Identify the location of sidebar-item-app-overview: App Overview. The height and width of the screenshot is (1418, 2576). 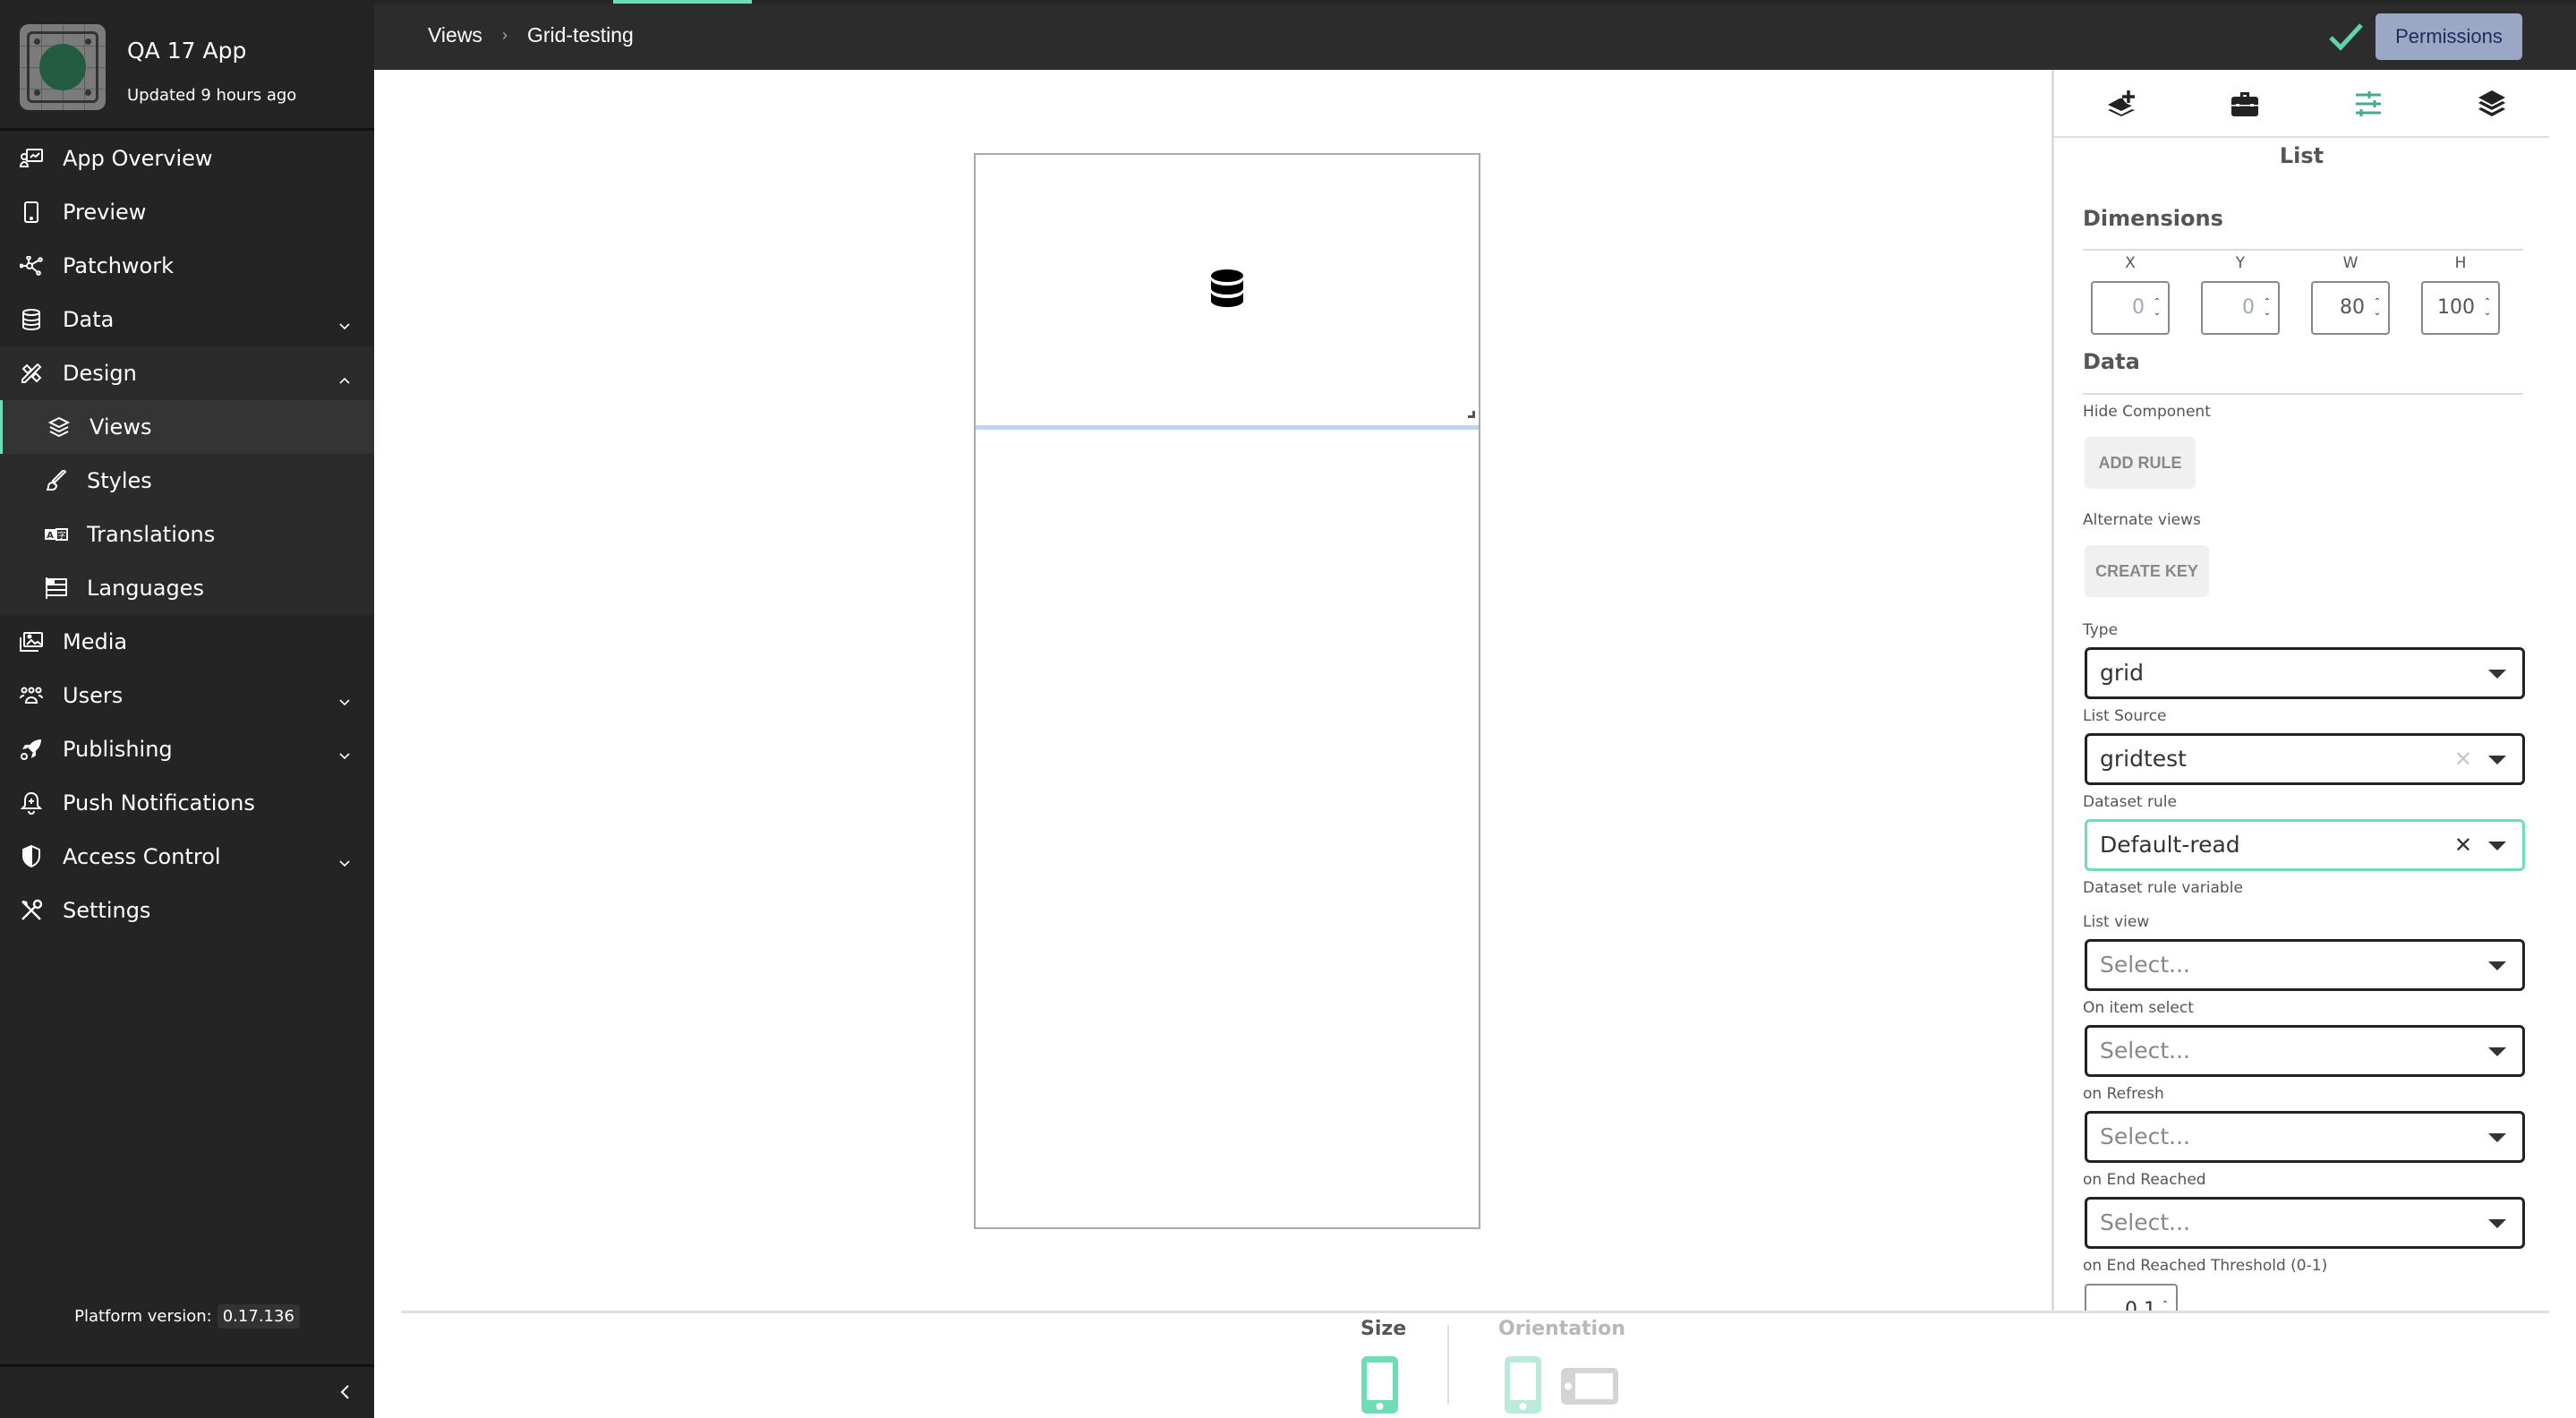
(187, 158).